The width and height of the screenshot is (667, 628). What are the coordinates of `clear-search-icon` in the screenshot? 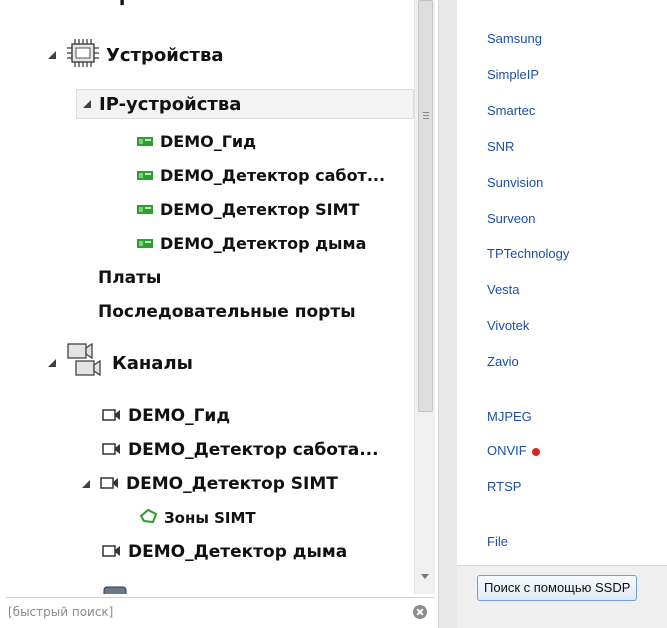 It's located at (420, 612).